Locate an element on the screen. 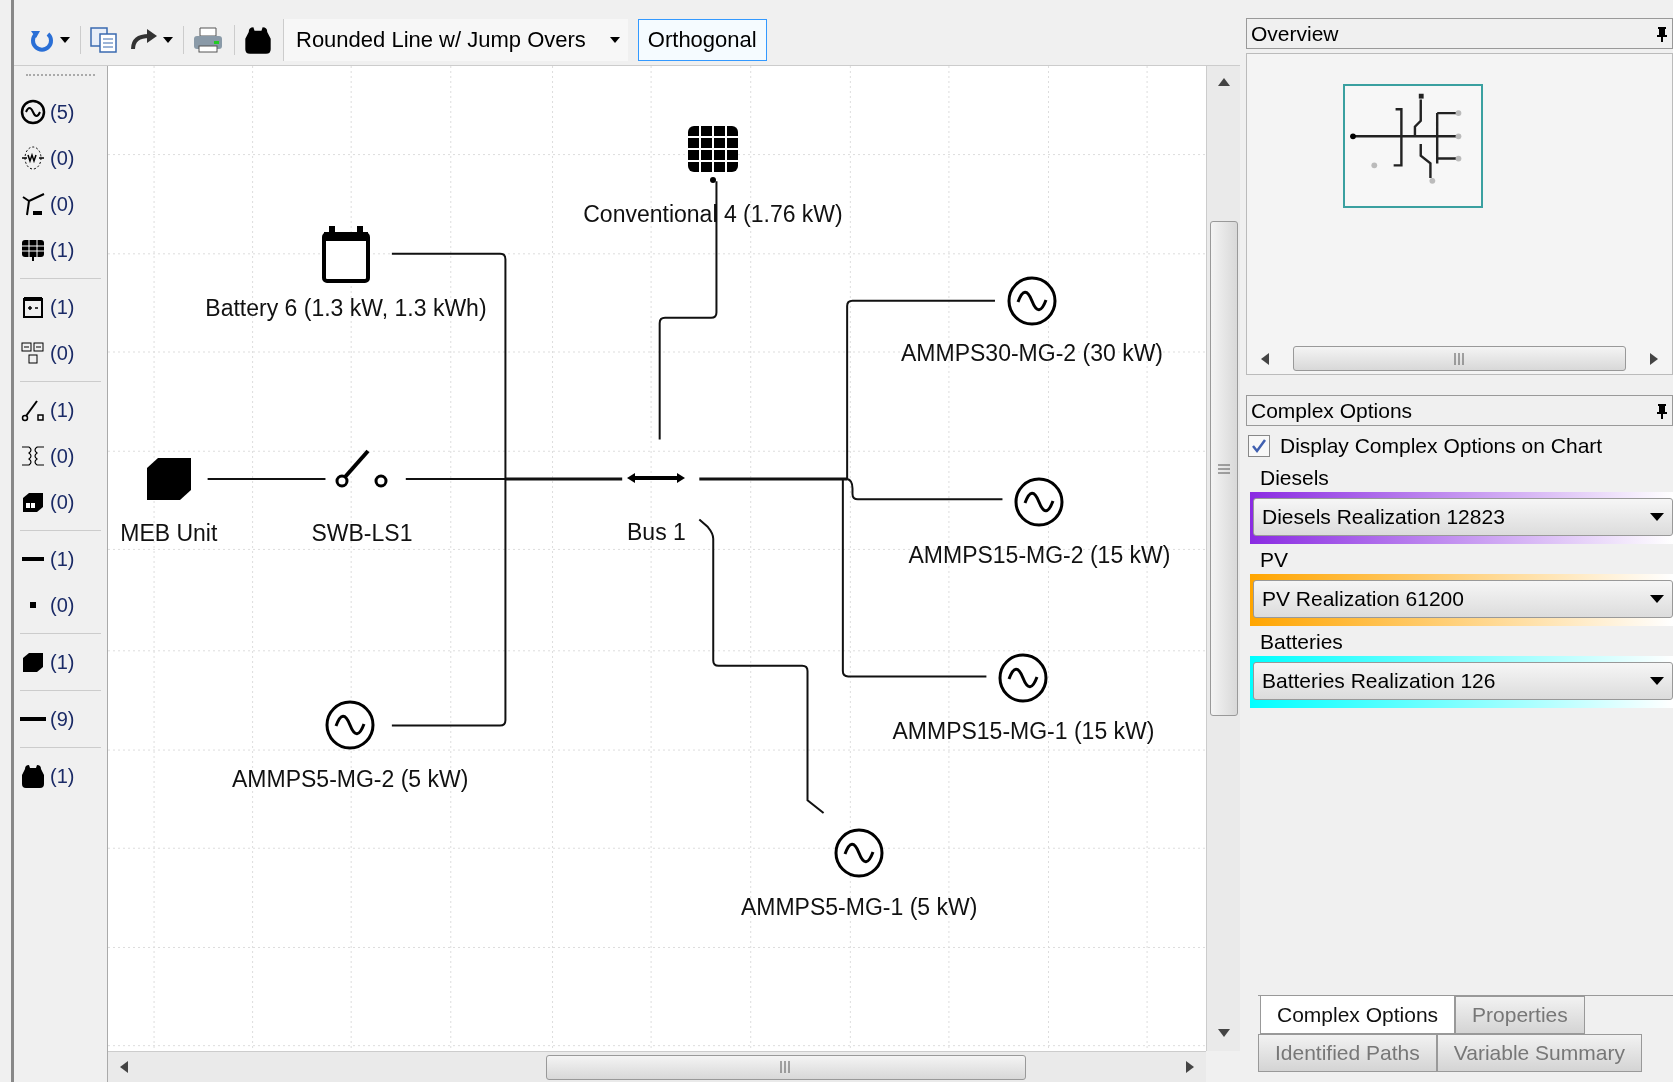 Image resolution: width=1673 pixels, height=1082 pixels. checkmark-icon is located at coordinates (1259, 446).